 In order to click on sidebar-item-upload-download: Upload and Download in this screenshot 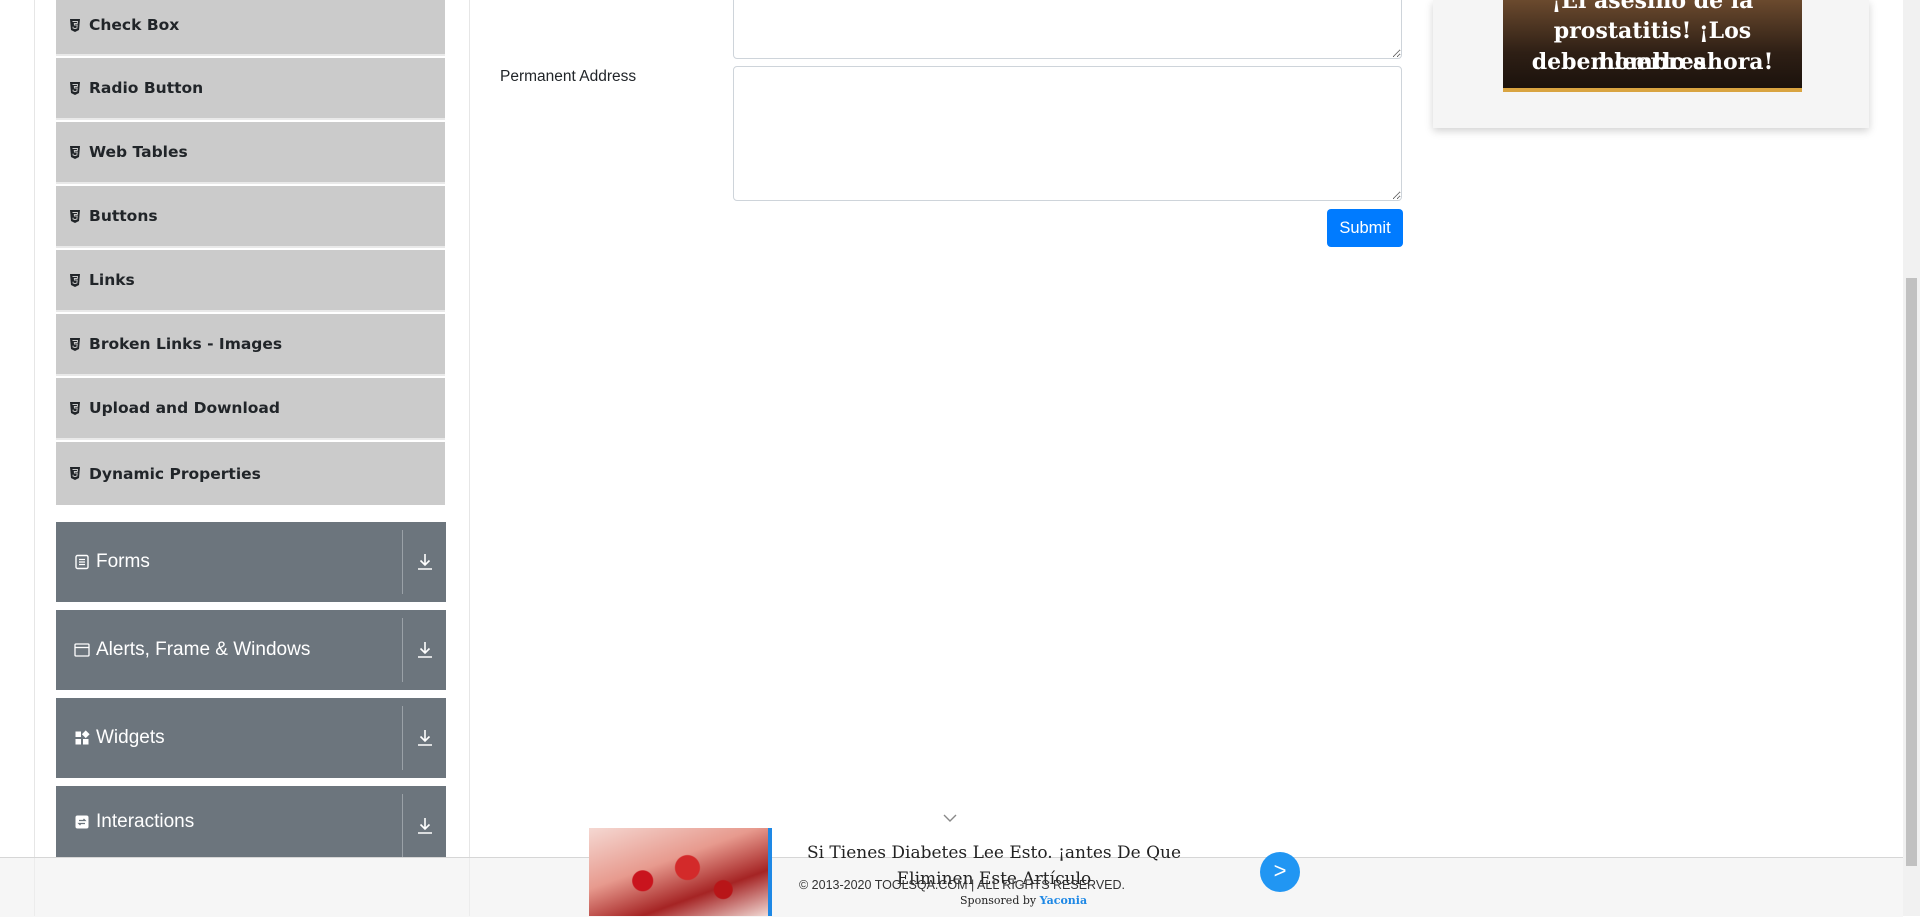, I will do `click(250, 409)`.